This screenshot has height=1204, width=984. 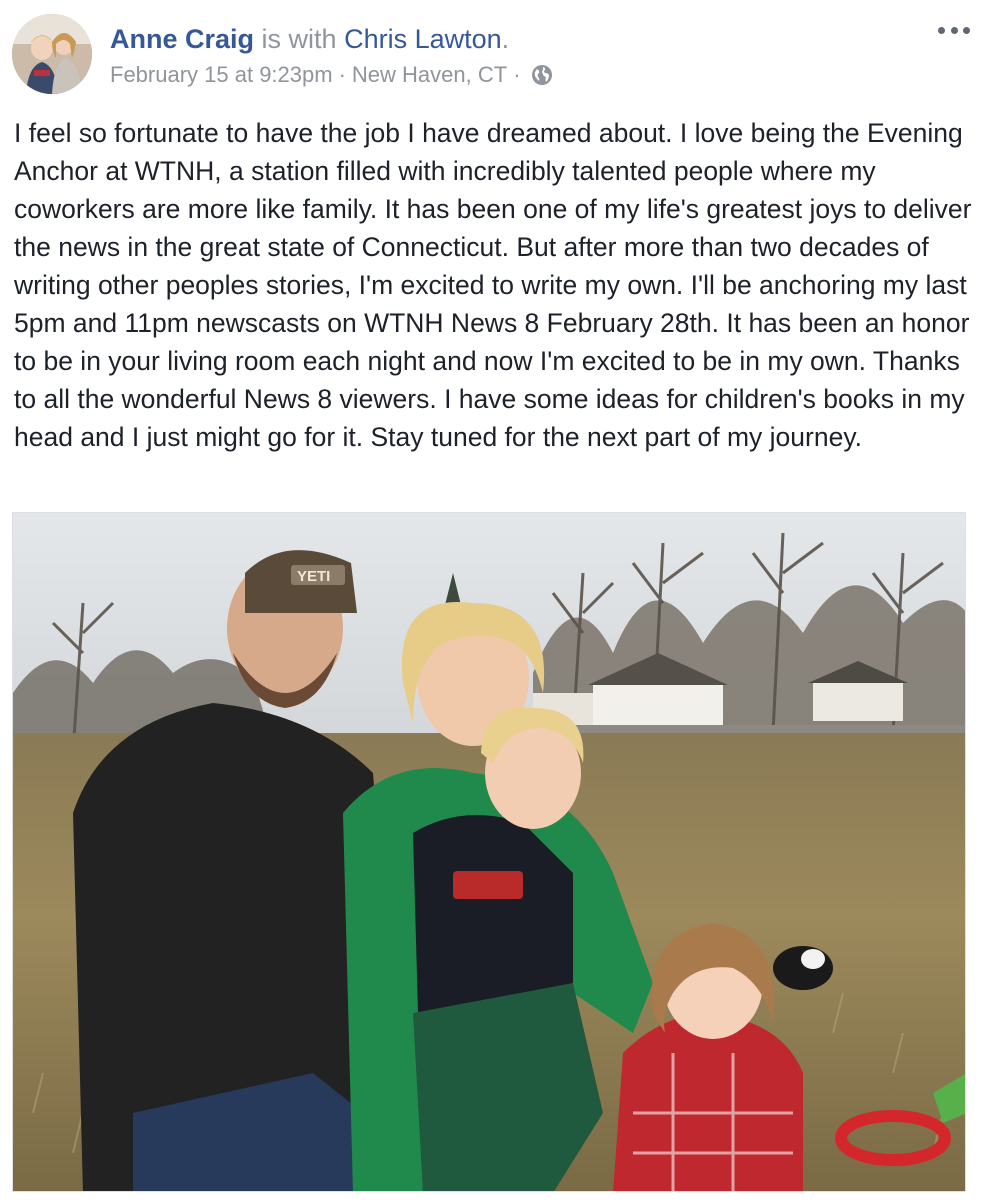 What do you see at coordinates (299, 39) in the screenshot?
I see `with-text: is with` at bounding box center [299, 39].